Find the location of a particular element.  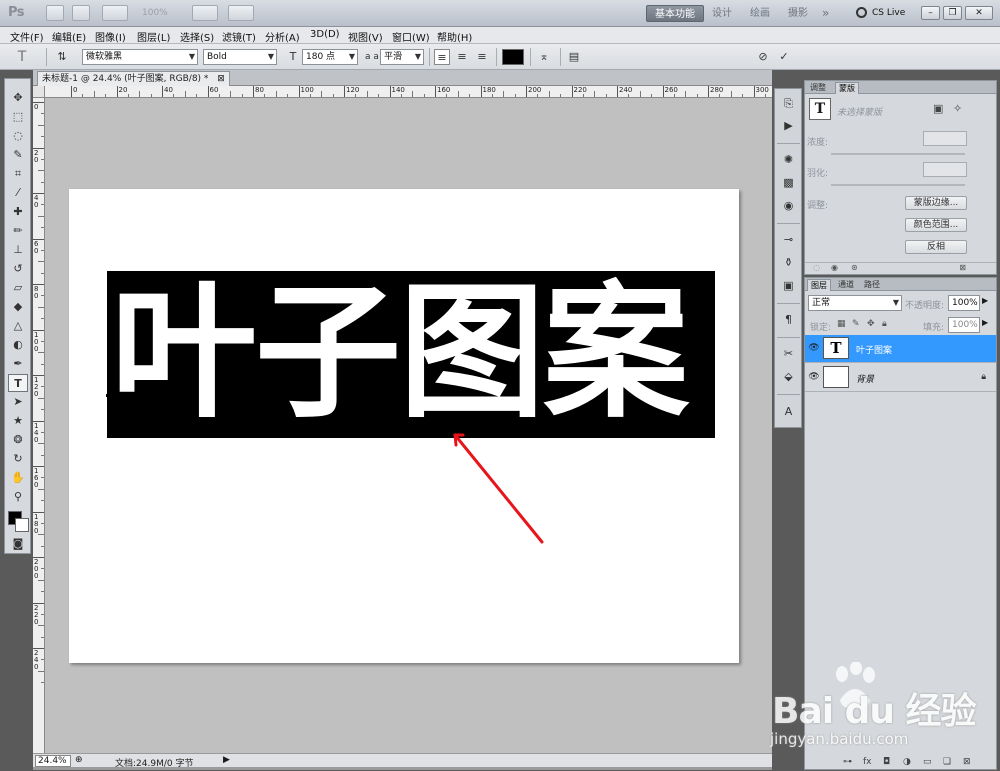

zoom-field: 24.4% is located at coordinates (53, 761).